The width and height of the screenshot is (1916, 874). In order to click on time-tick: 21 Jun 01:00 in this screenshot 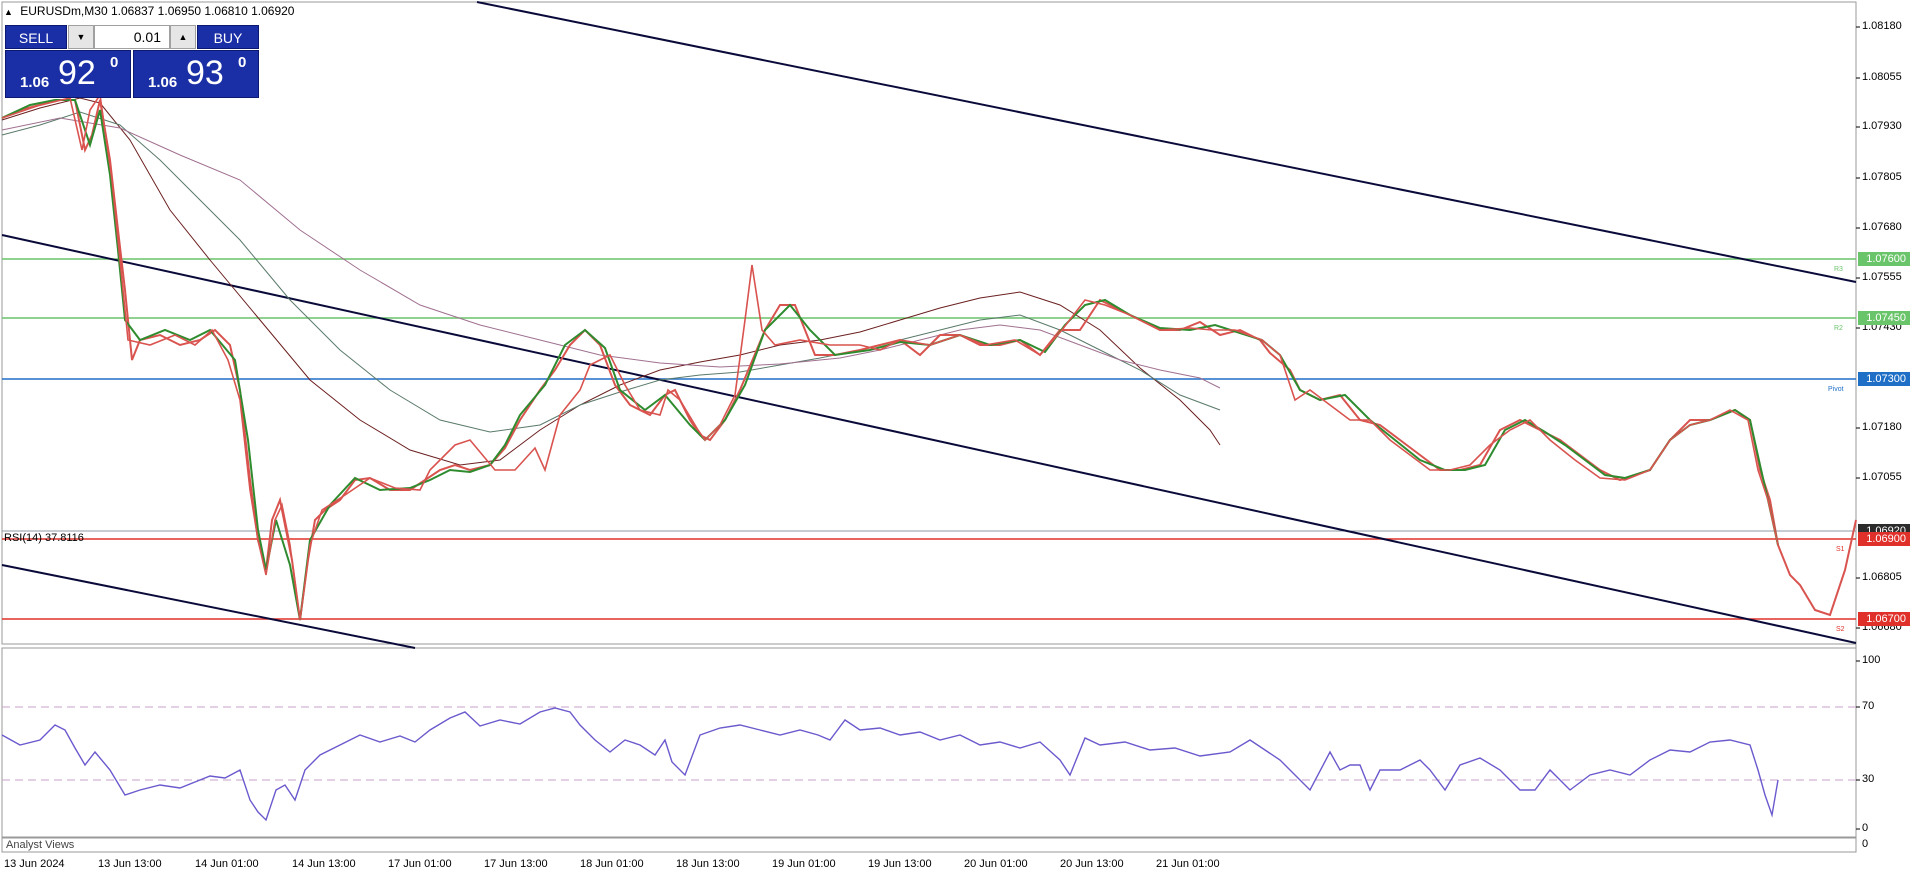, I will do `click(1188, 864)`.